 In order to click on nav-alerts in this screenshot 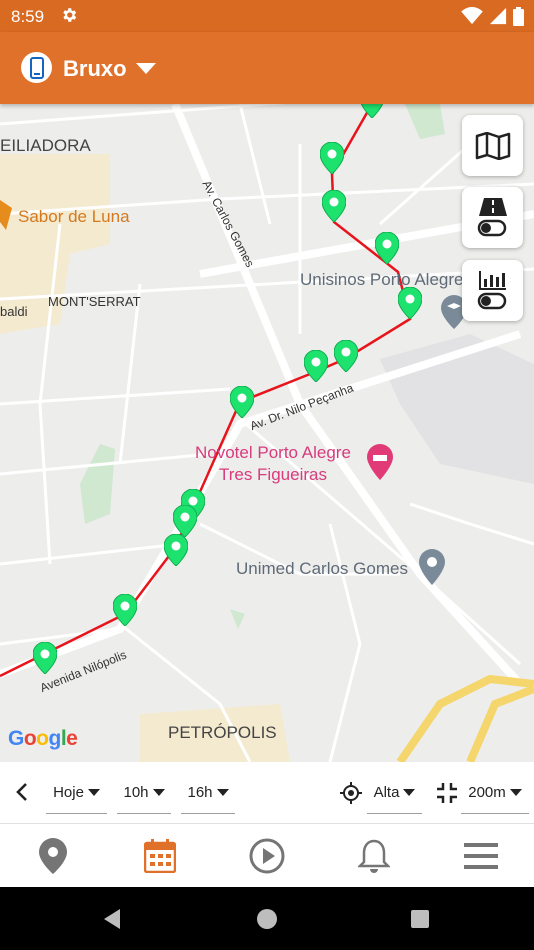, I will do `click(374, 856)`.